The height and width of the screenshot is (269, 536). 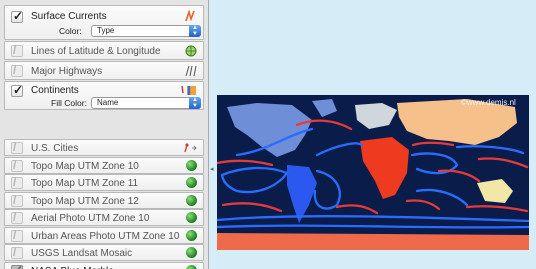 What do you see at coordinates (70, 31) in the screenshot?
I see `color-label: Color:` at bounding box center [70, 31].